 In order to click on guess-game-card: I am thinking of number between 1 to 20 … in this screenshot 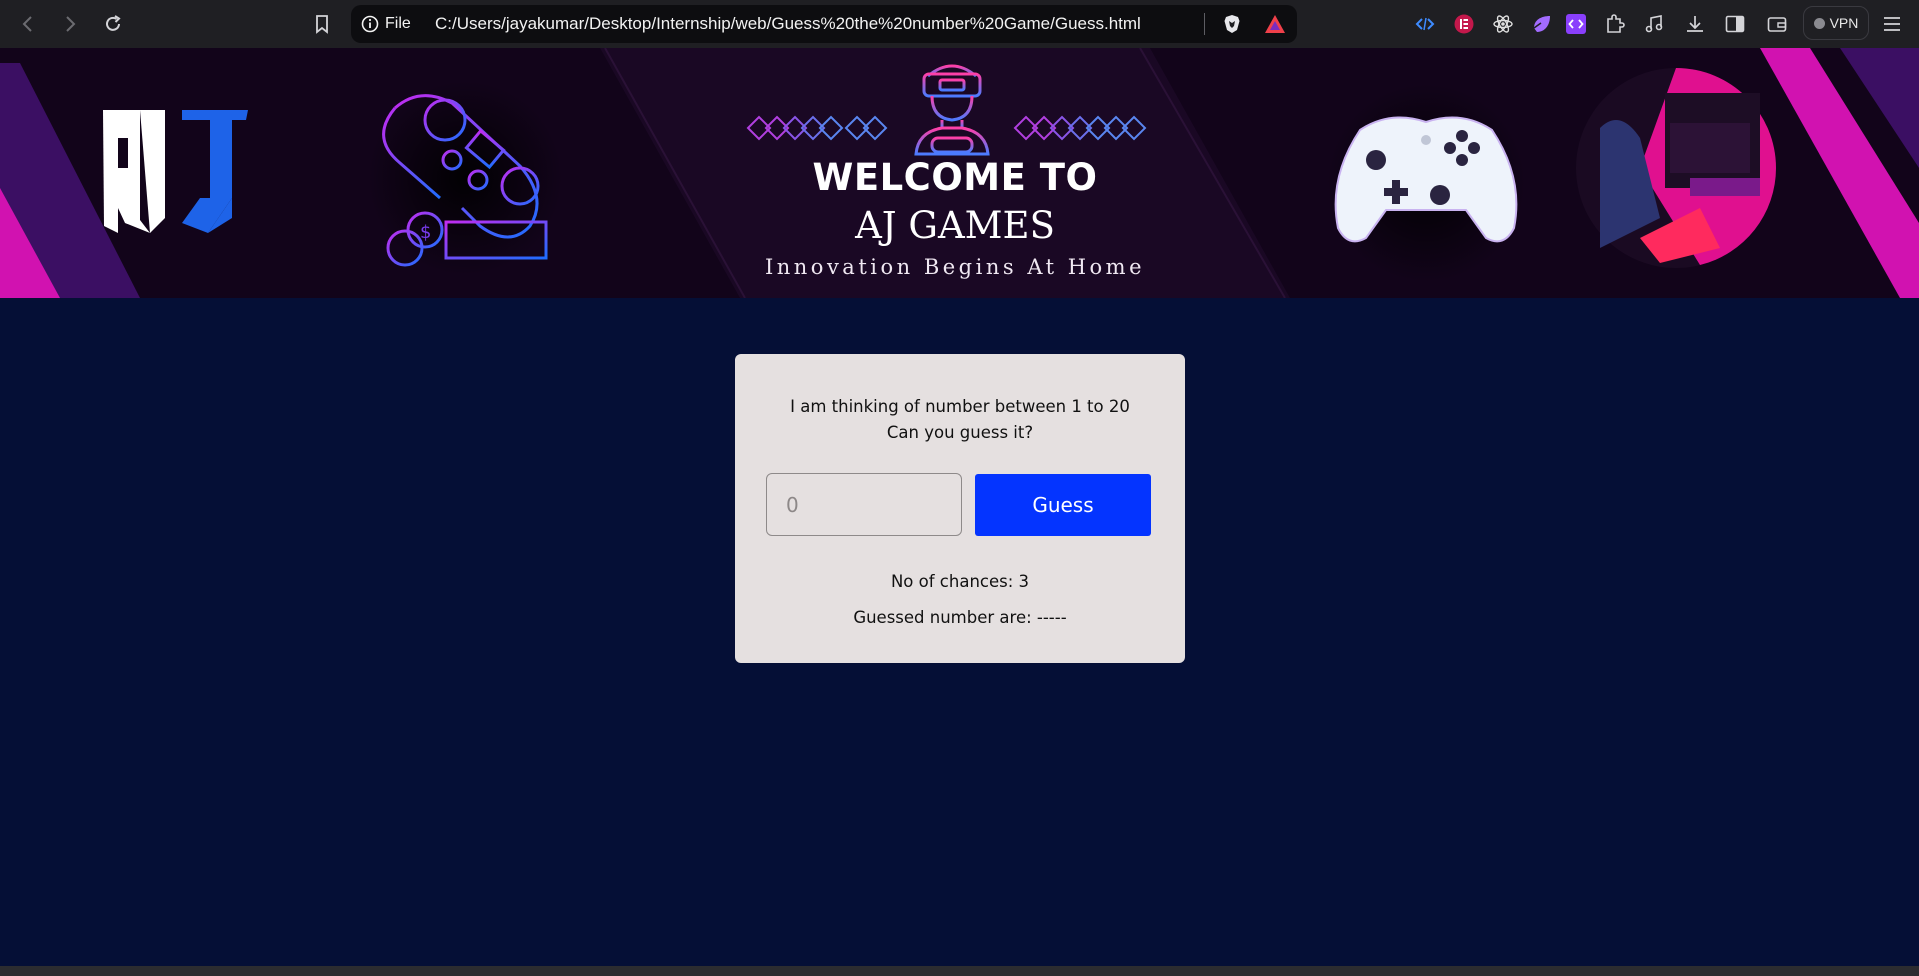, I will do `click(960, 508)`.